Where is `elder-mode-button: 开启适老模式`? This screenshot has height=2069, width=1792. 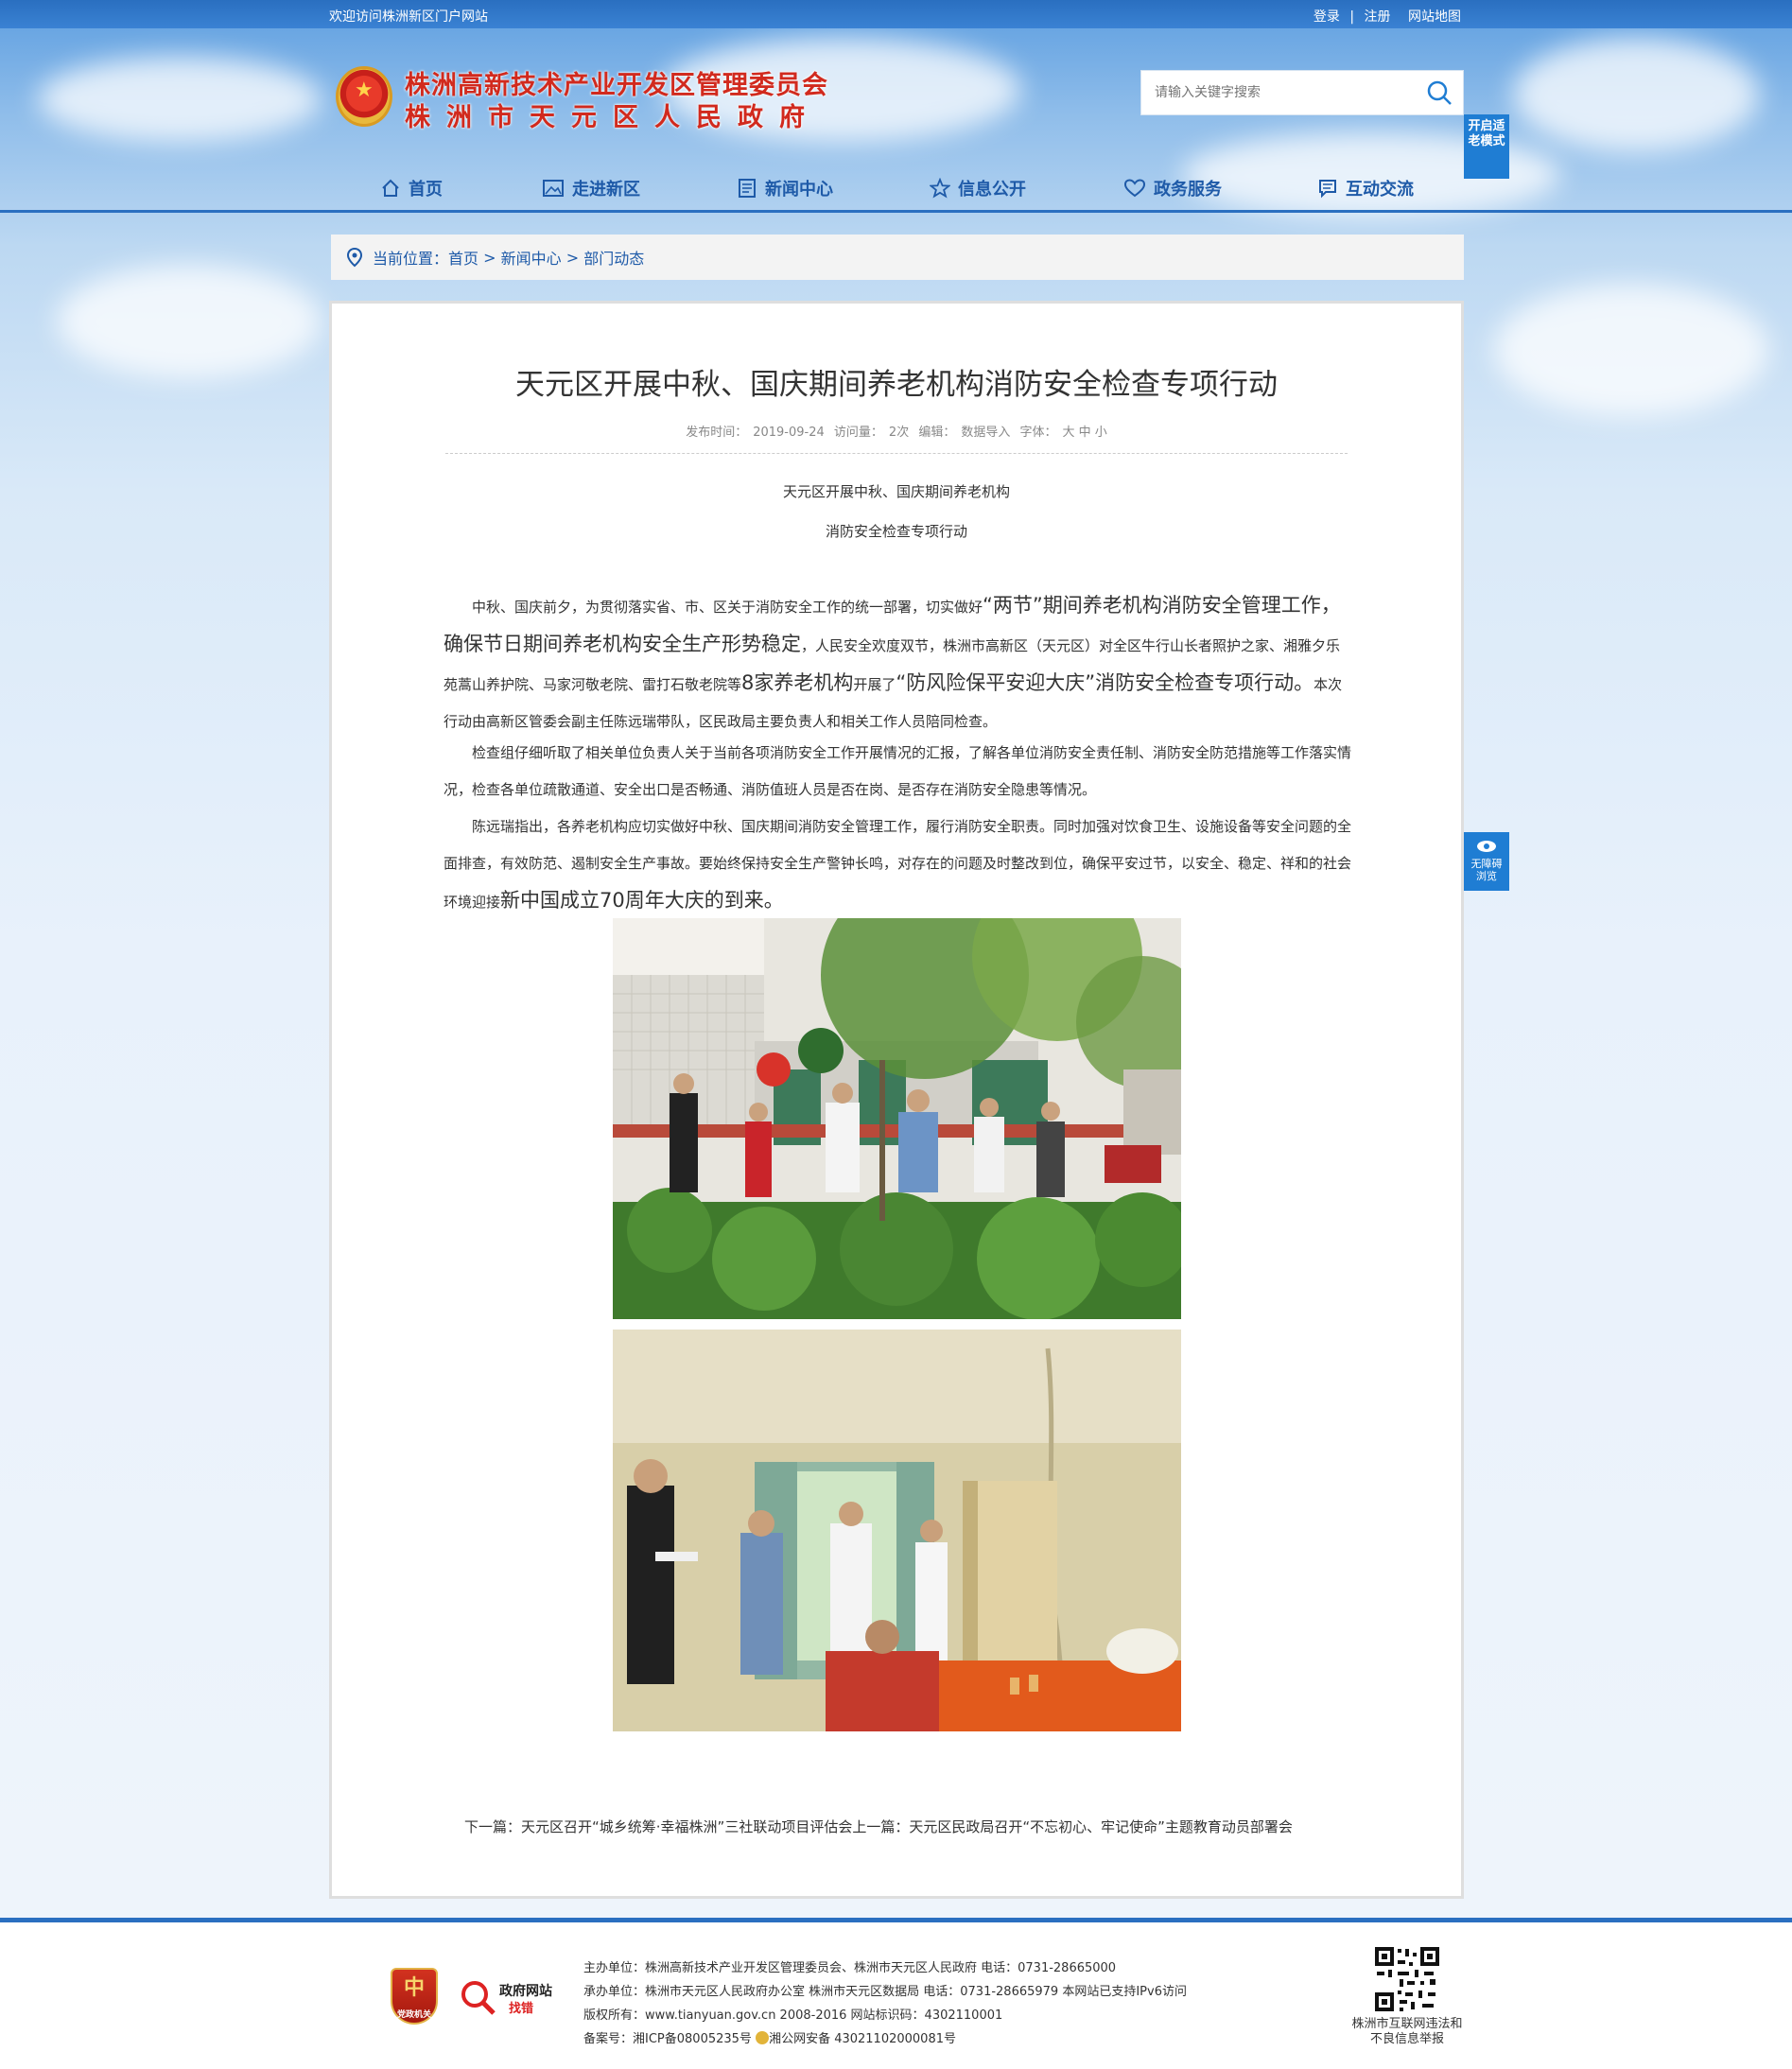 elder-mode-button: 开启适老模式 is located at coordinates (1486, 146).